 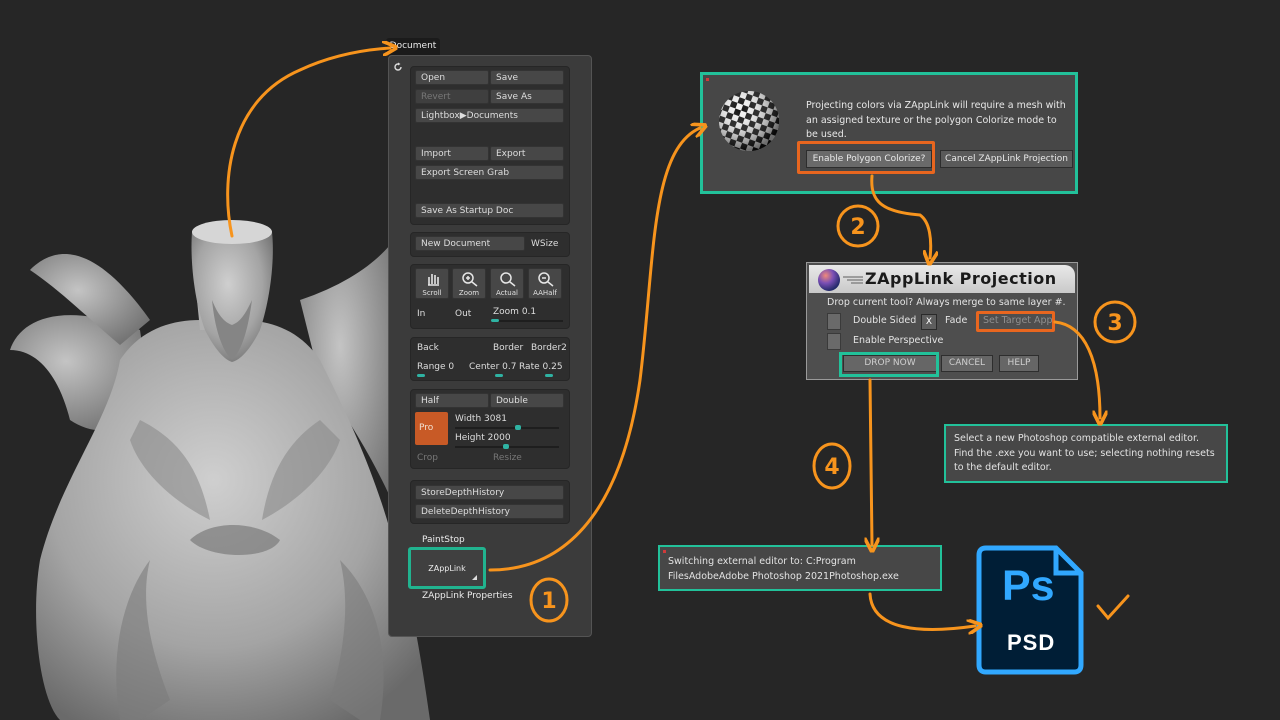 I want to click on drop-now-highlight, so click(x=889, y=364).